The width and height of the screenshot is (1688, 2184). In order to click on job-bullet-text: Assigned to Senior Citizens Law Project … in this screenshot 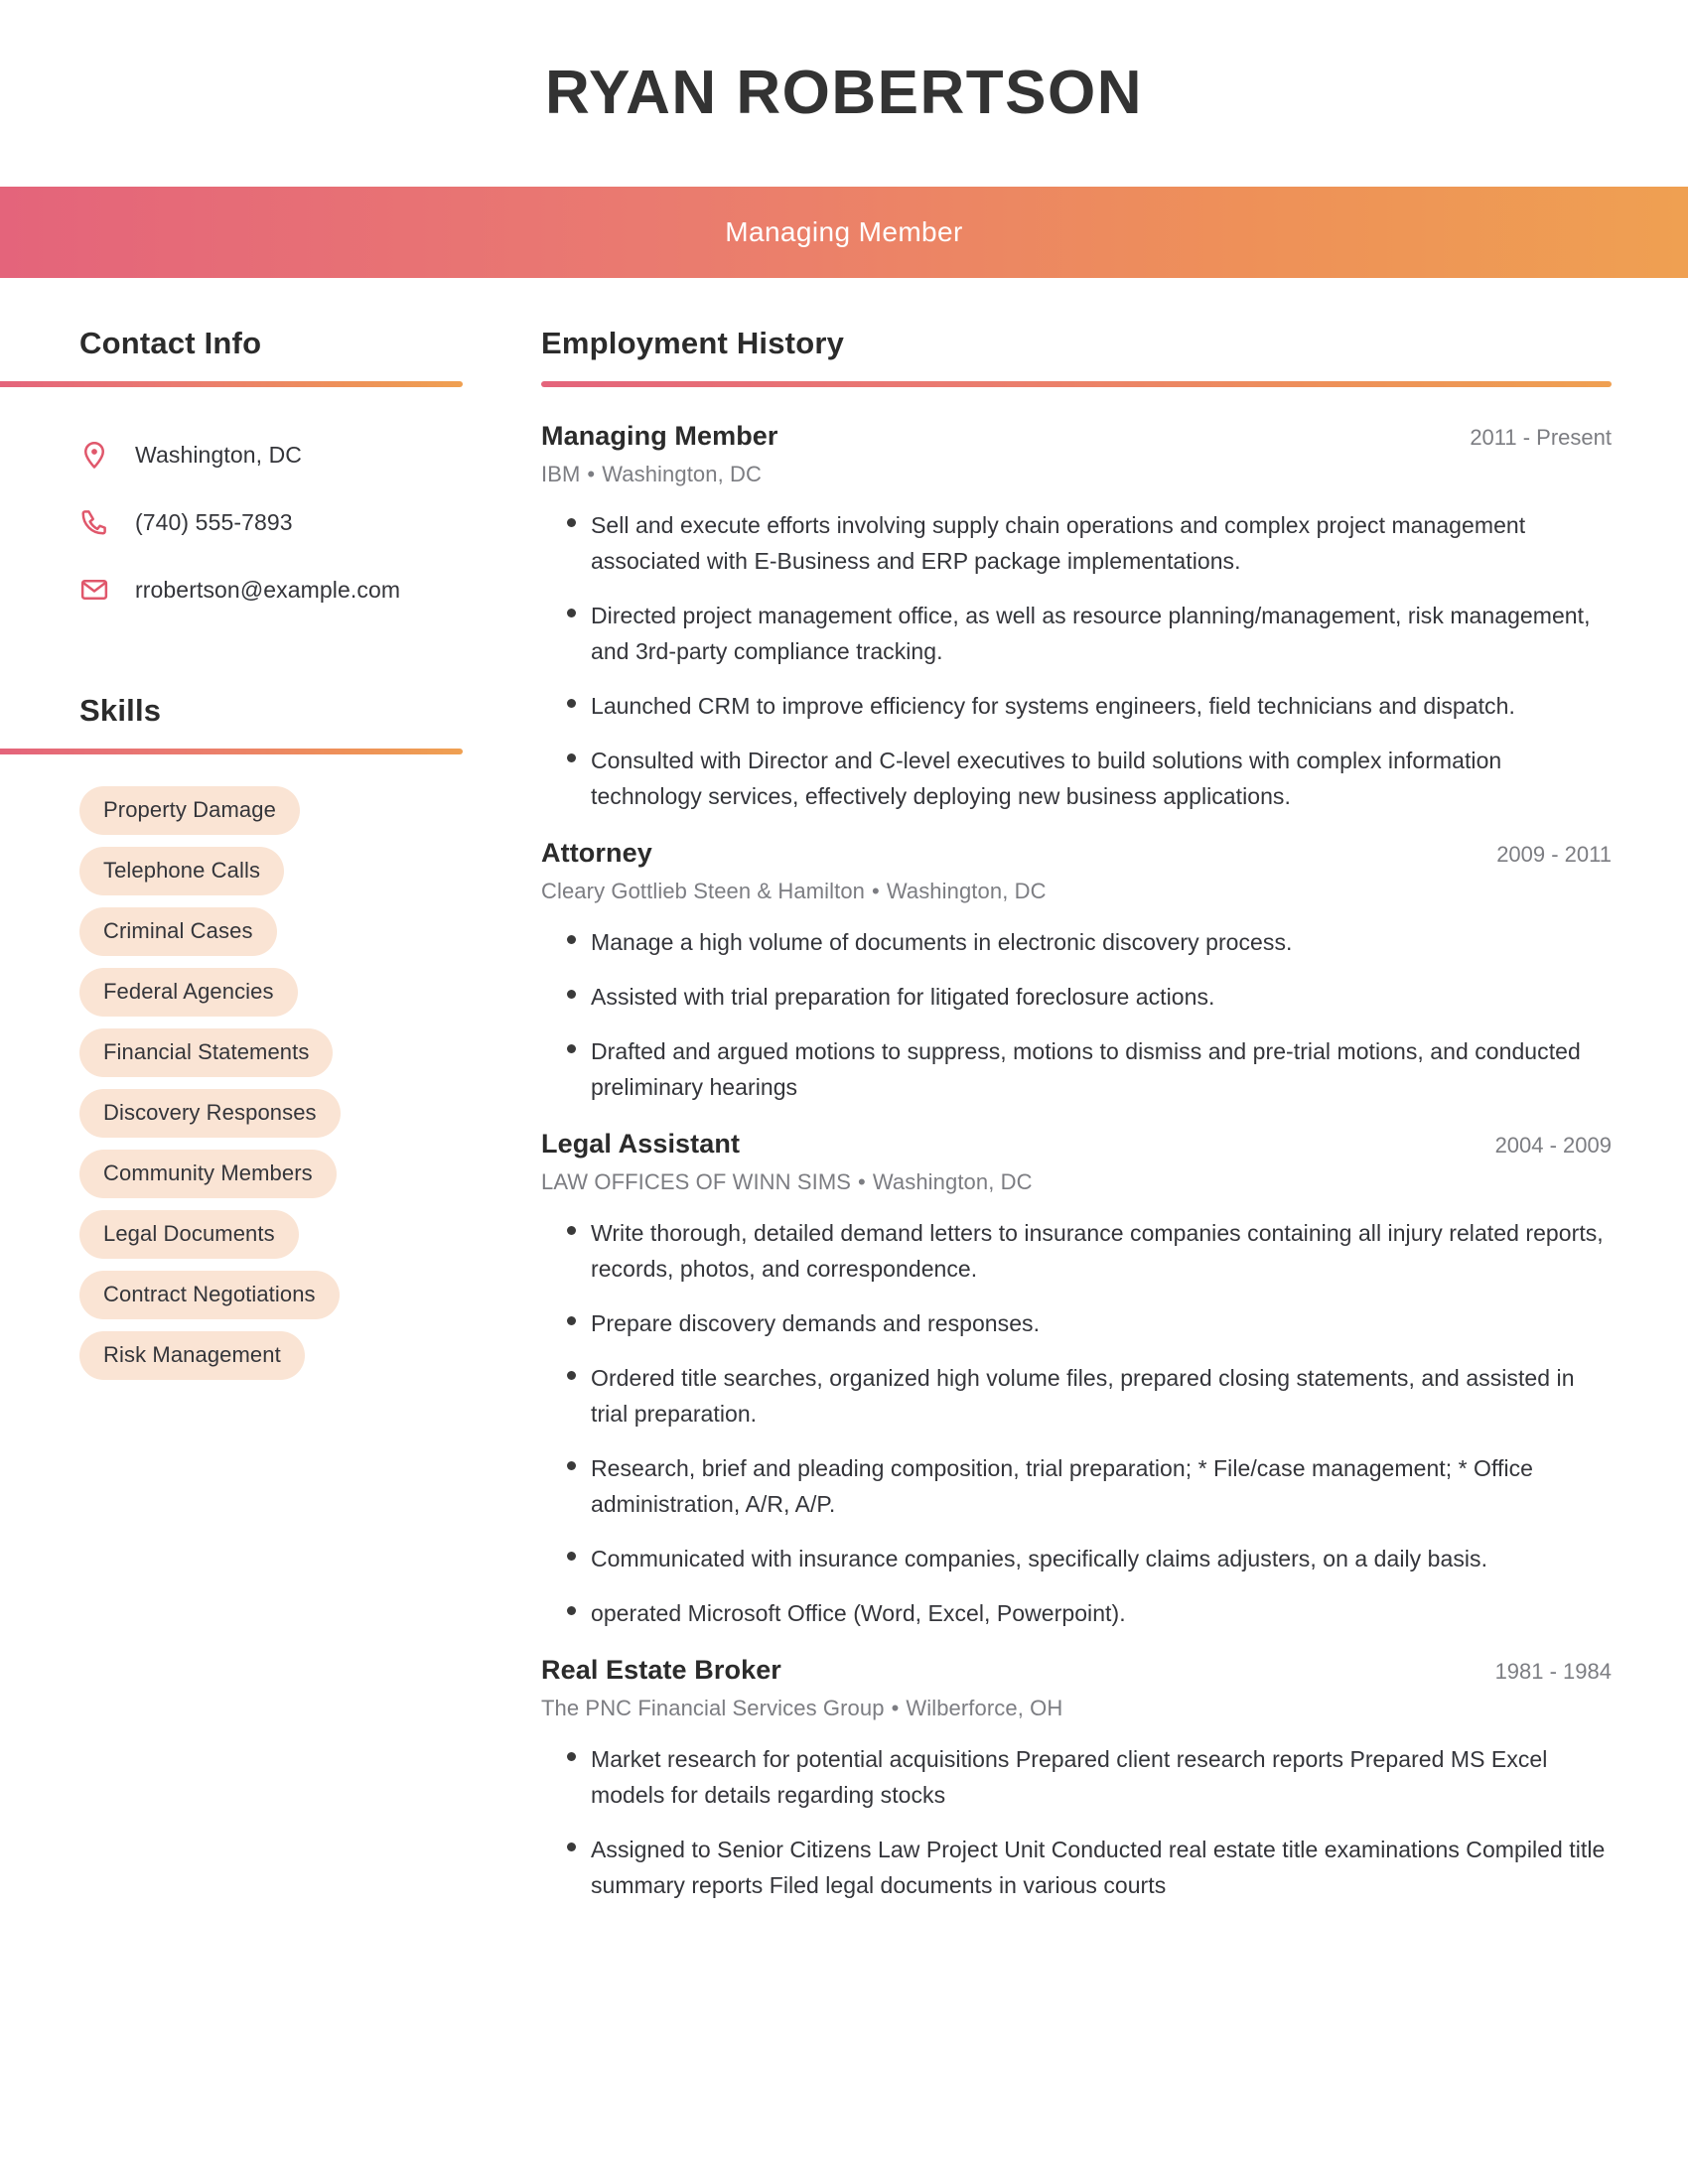, I will do `click(1098, 1867)`.